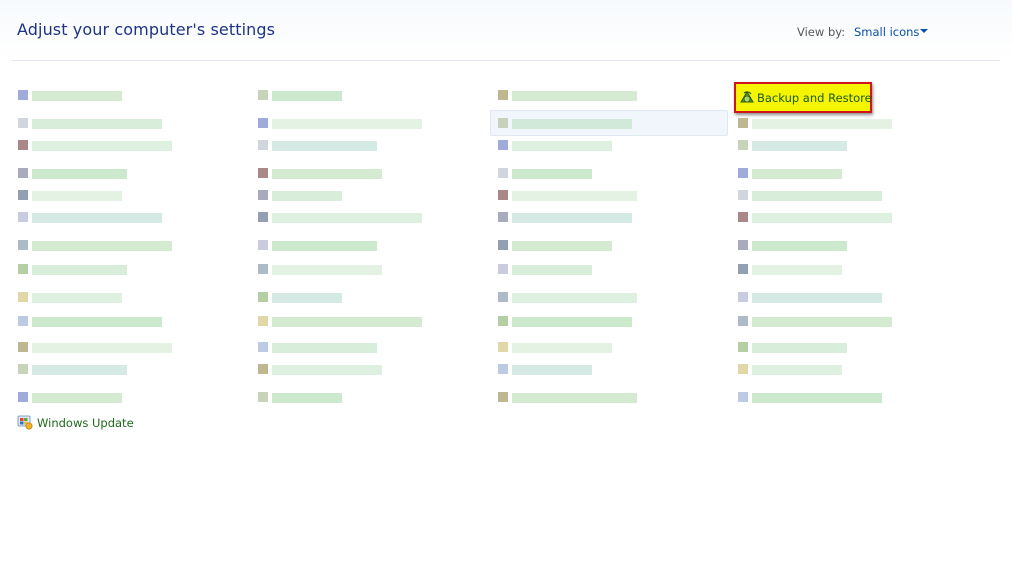  Describe the element at coordinates (85, 423) in the screenshot. I see `windows-update-link: Windows Update` at that location.